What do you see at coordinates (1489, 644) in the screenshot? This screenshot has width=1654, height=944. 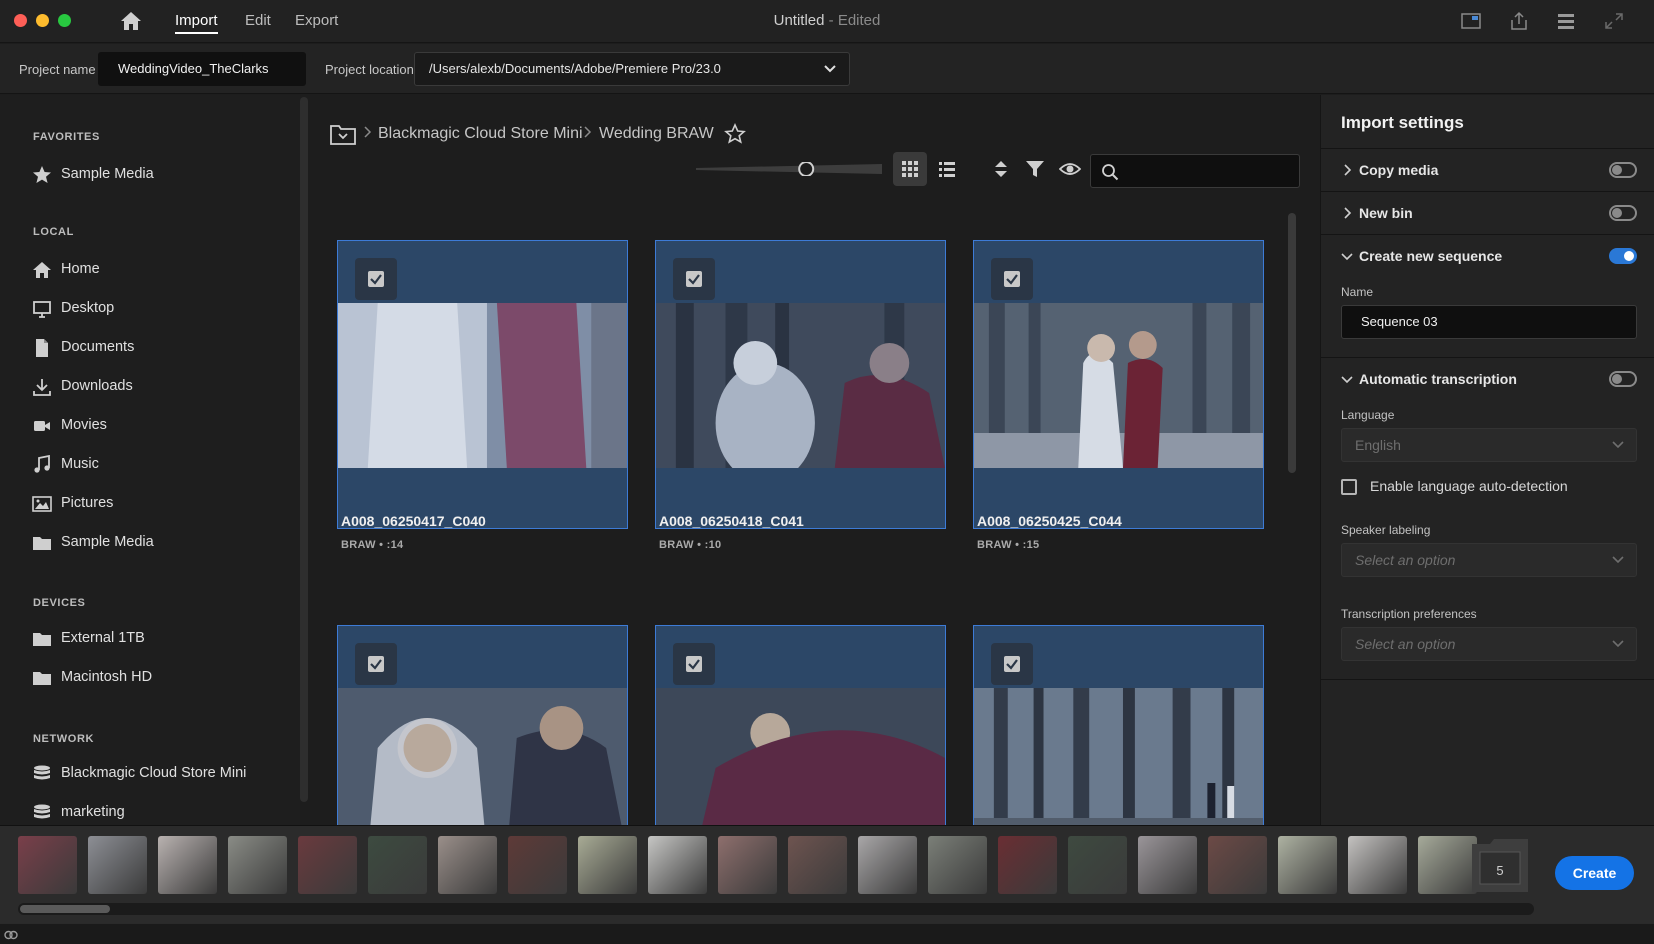 I see `transcription-prefs-select: Select an option` at bounding box center [1489, 644].